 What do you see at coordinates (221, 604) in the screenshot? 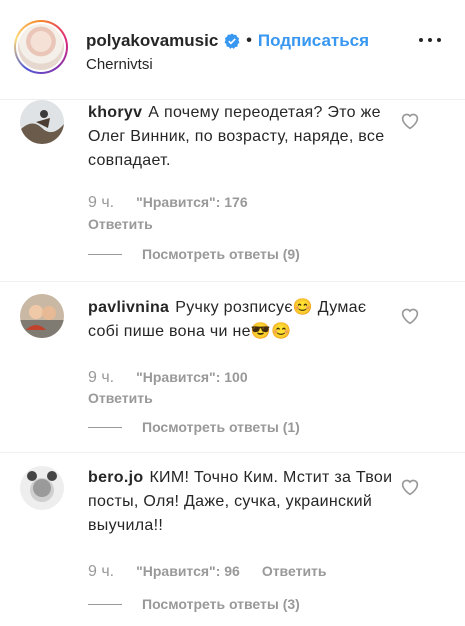
I see `view-replies-label: Посмотреть ответы (3)` at bounding box center [221, 604].